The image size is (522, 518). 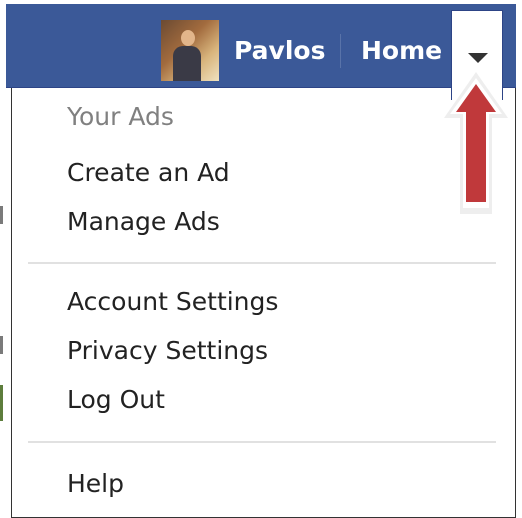 I want to click on avatar, so click(x=190, y=50).